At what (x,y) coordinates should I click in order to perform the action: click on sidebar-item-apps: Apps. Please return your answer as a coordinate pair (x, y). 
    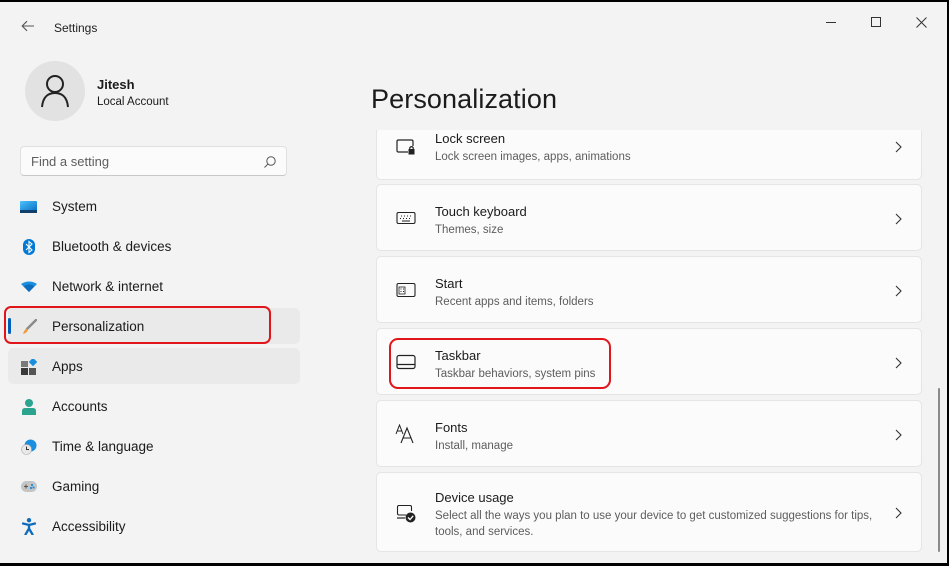
    Looking at the image, I should click on (154, 366).